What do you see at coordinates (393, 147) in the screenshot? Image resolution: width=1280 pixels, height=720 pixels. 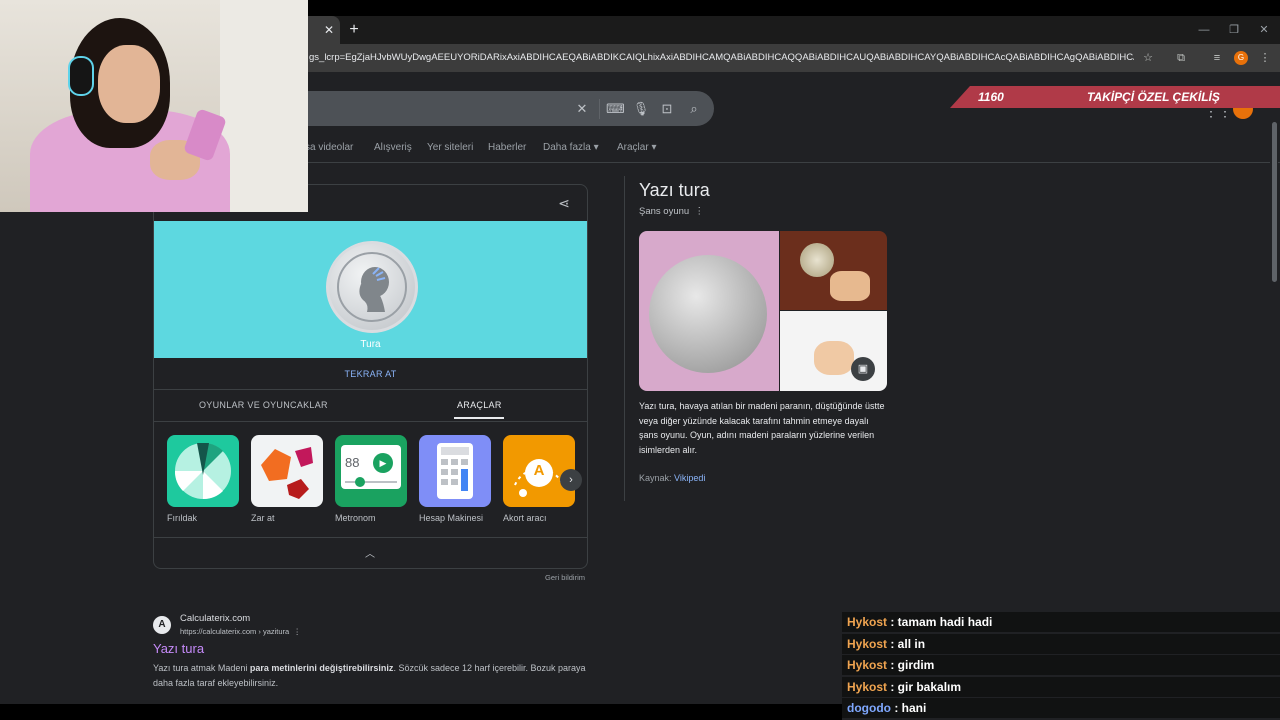 I see `tab-shopping: Alışveriş` at bounding box center [393, 147].